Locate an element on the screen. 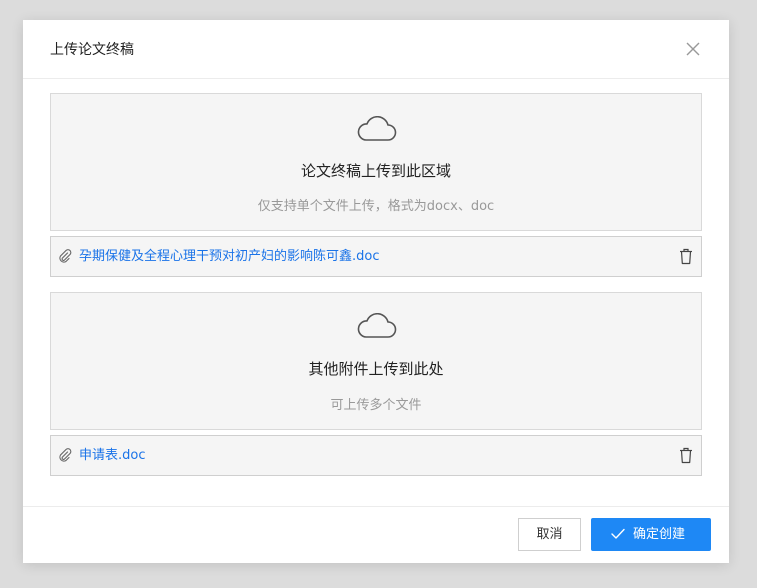  dialog-title: 上传论文终稿 is located at coordinates (92, 50).